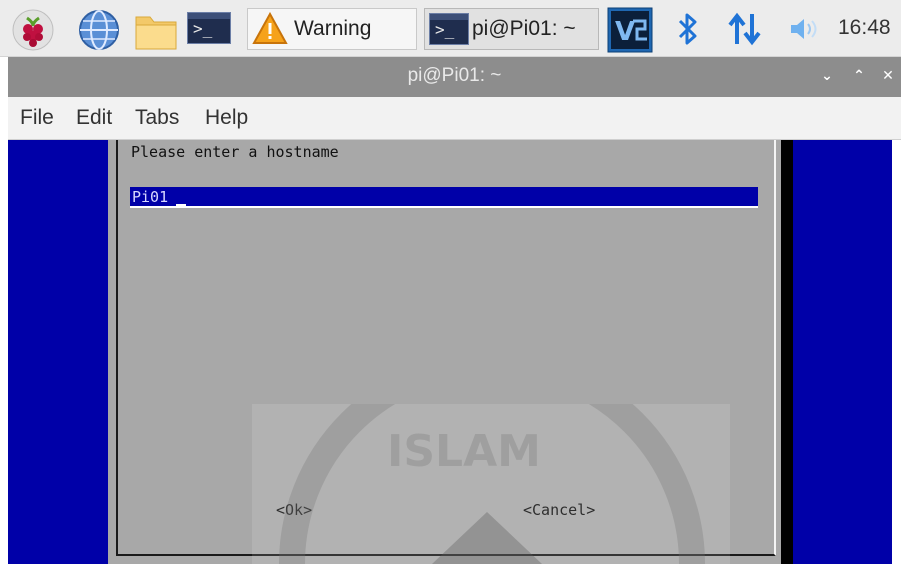 Image resolution: width=901 pixels, height=564 pixels. I want to click on svg-text: V, so click(625, 32).